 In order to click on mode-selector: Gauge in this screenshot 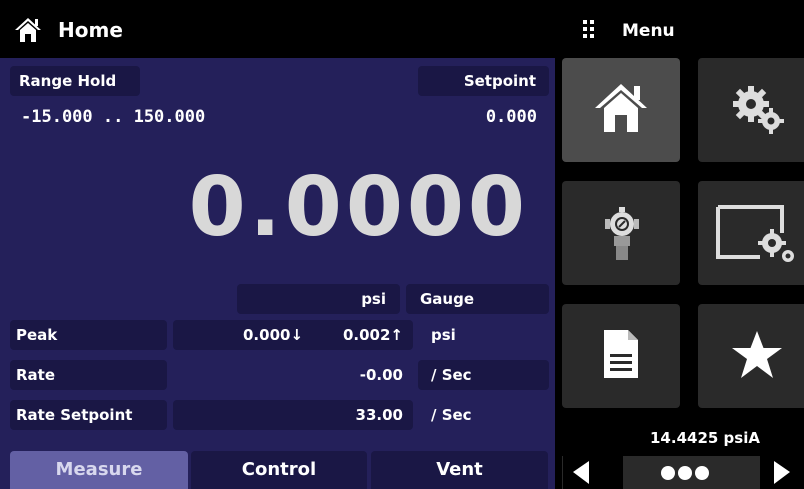, I will do `click(477, 299)`.